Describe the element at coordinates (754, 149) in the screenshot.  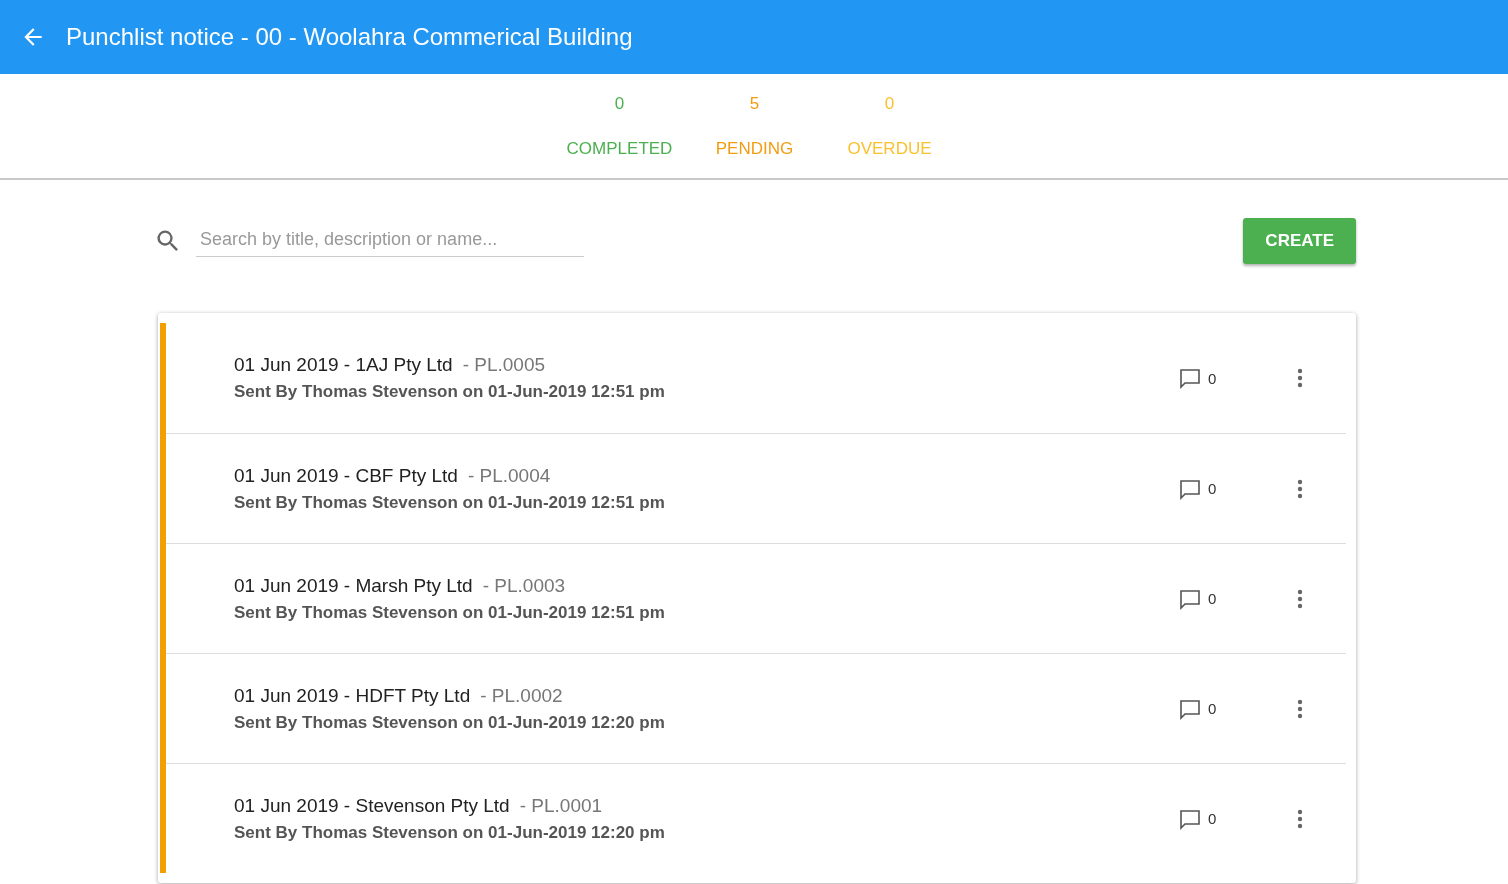
I see `stat-label: PENDING` at that location.